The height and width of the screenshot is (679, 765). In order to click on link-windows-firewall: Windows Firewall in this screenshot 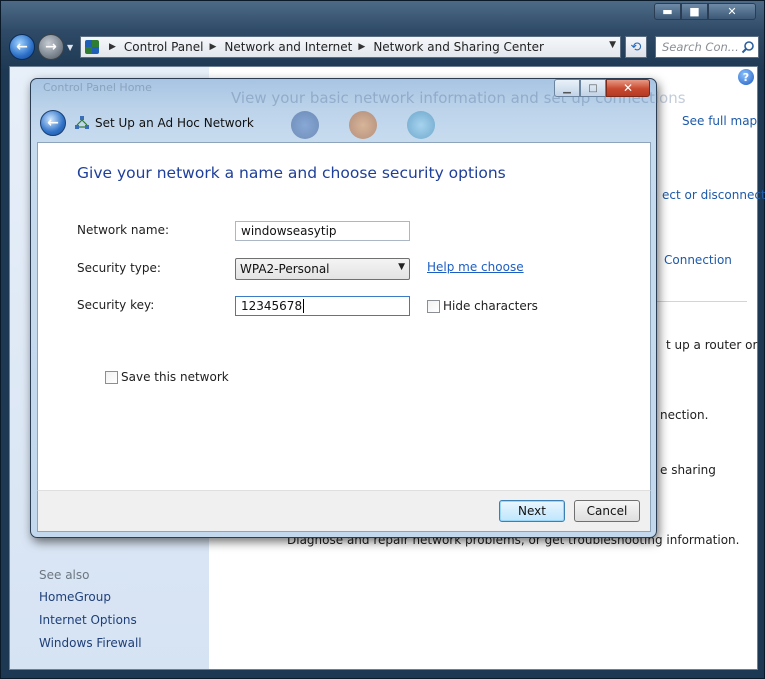, I will do `click(90, 643)`.